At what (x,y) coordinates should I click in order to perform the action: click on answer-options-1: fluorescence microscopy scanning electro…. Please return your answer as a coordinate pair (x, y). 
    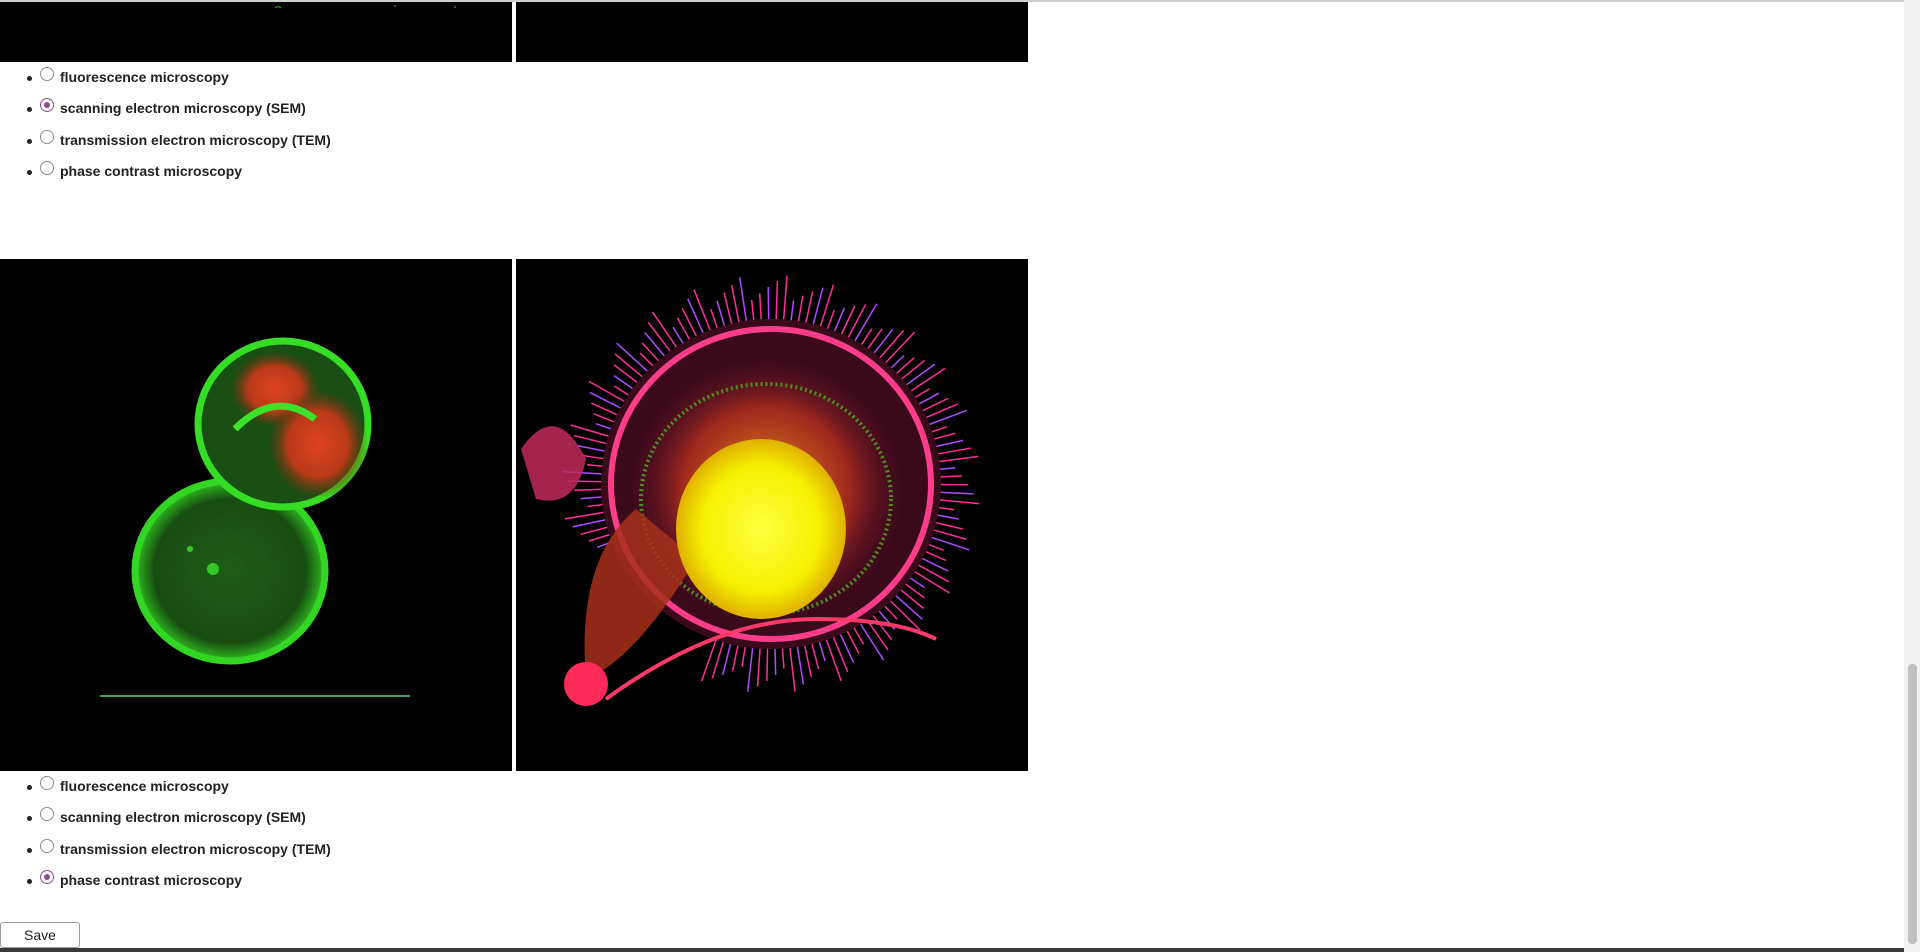
    Looking at the image, I should click on (165, 124).